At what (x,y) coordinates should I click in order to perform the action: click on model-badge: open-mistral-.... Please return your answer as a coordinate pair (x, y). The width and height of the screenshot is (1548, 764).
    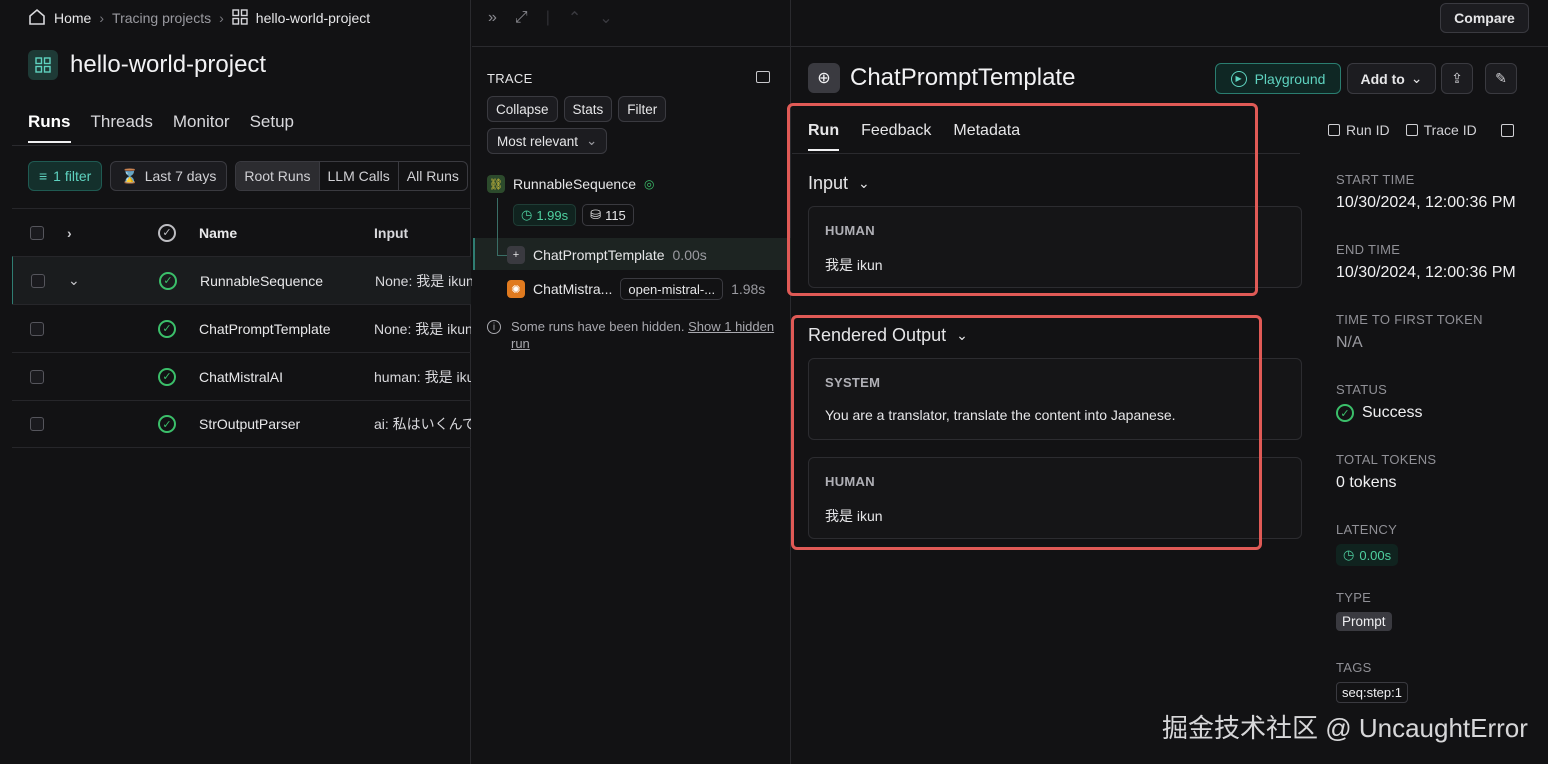
    Looking at the image, I should click on (672, 289).